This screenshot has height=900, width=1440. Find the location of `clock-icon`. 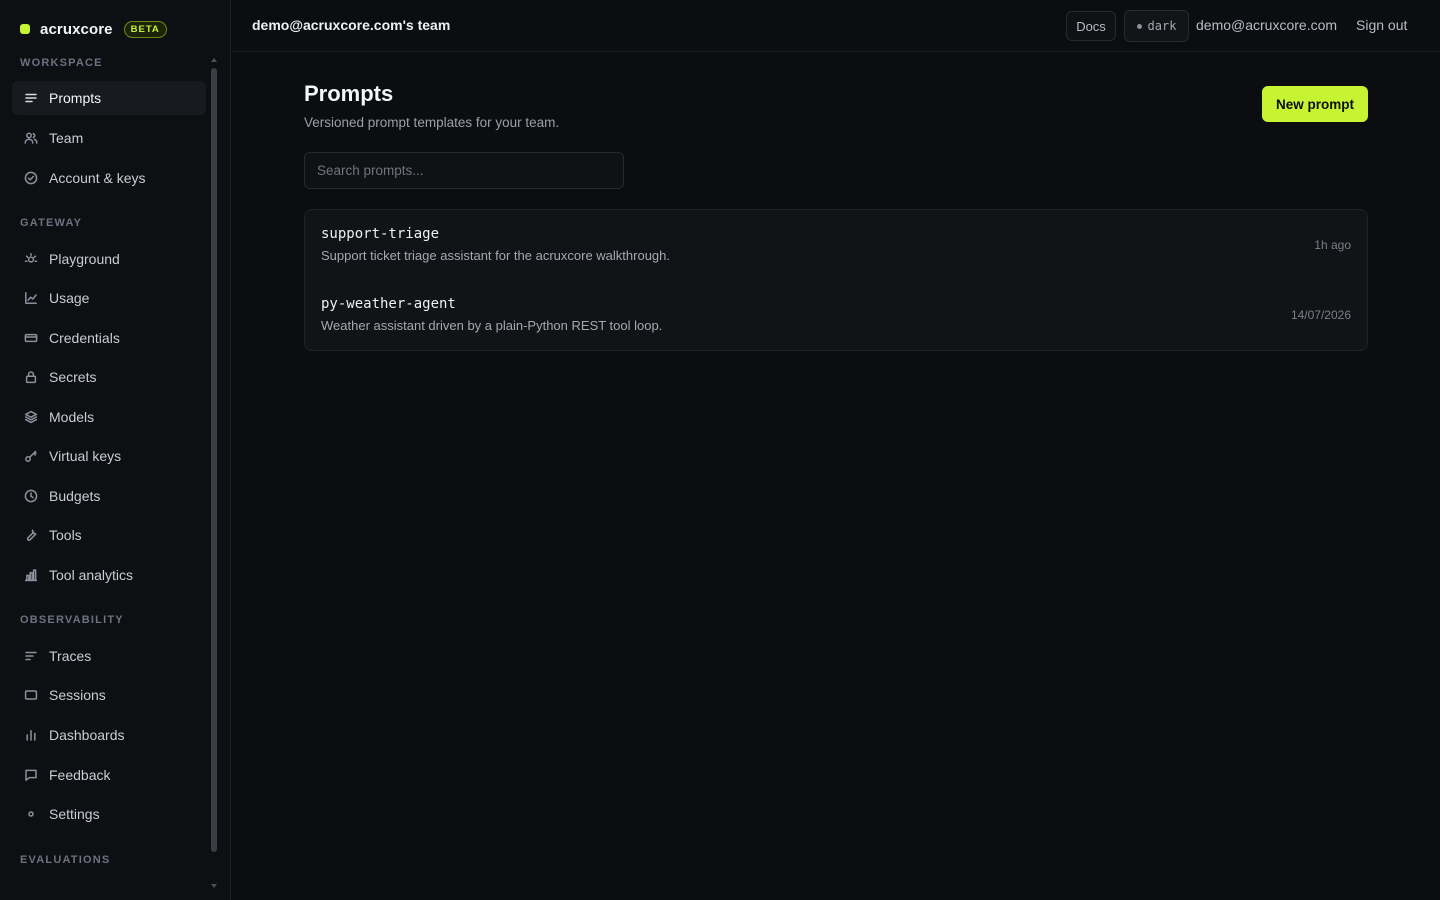

clock-icon is located at coordinates (31, 496).